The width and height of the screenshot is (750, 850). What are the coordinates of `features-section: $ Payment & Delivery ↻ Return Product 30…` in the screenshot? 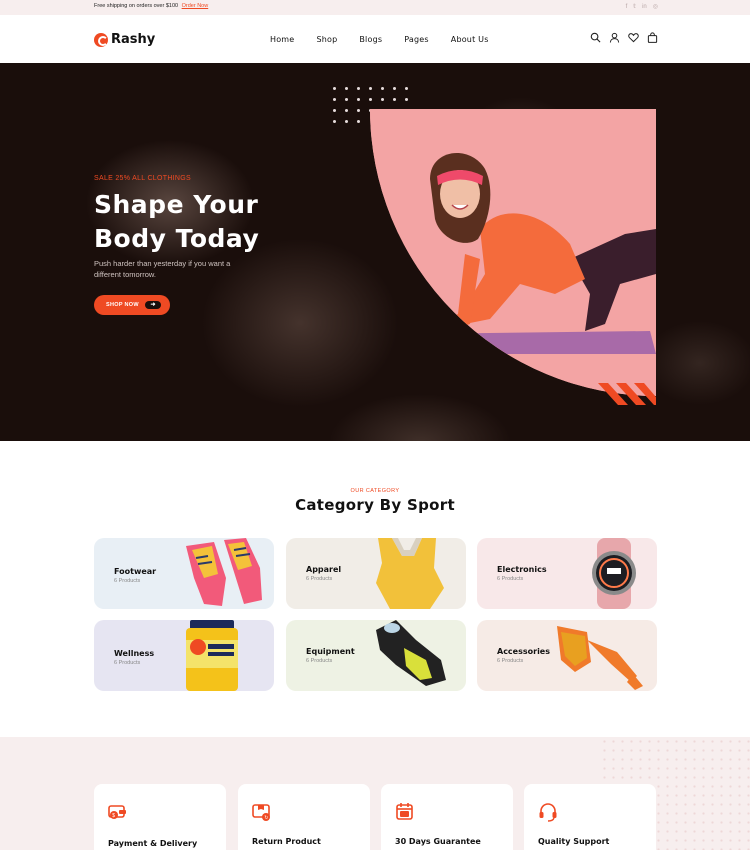 It's located at (375, 793).